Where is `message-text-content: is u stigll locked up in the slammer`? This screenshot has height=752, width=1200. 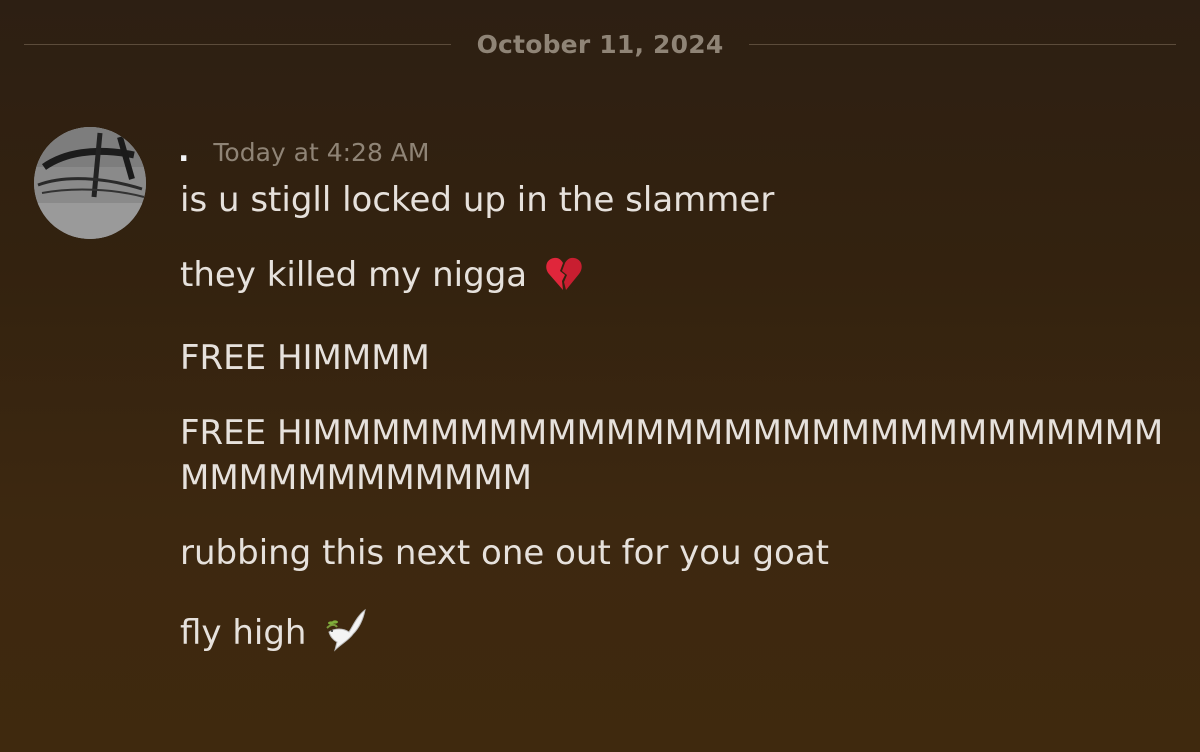 message-text-content: is u stigll locked up in the slammer is located at coordinates (477, 200).